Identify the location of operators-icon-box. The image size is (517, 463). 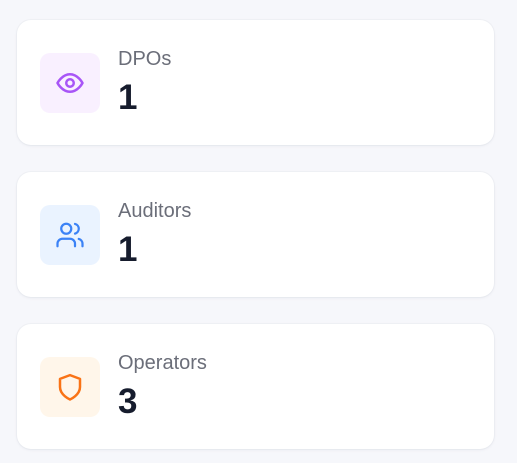
(70, 387).